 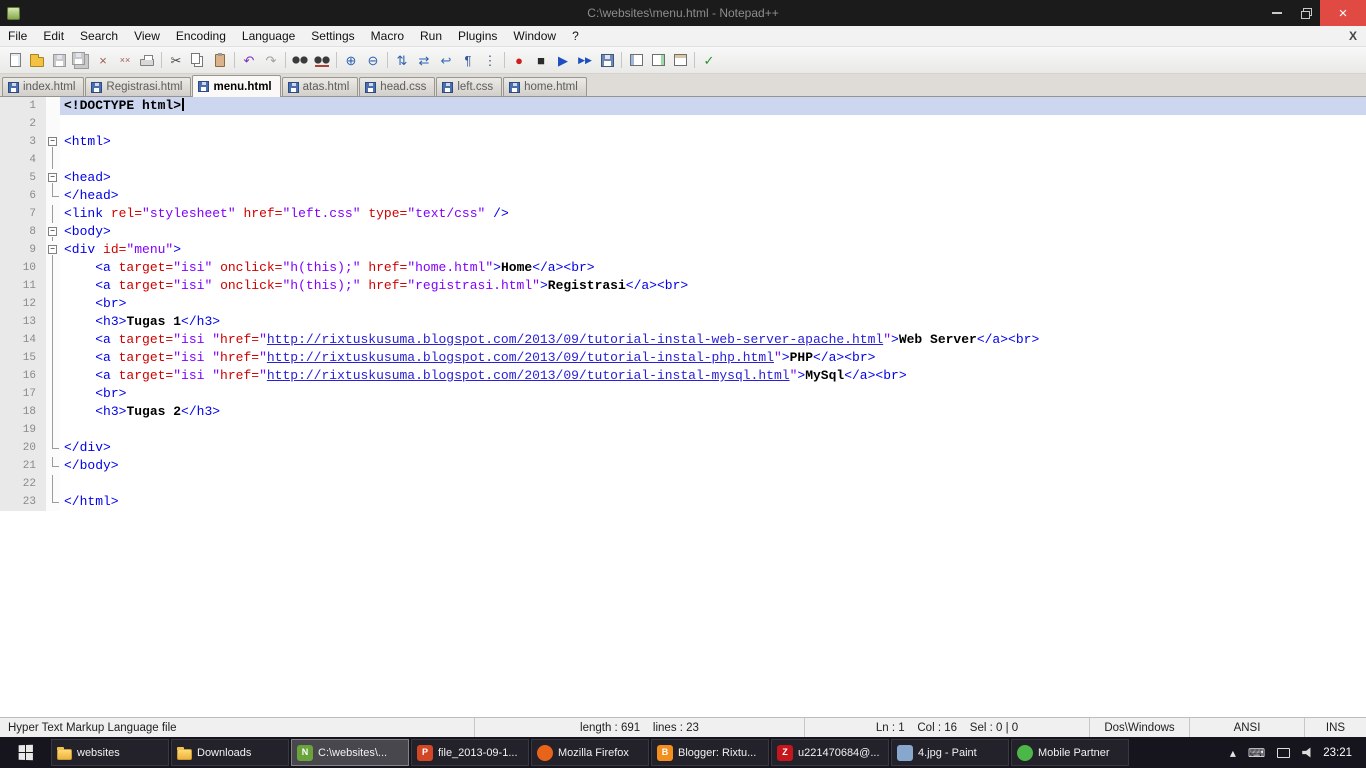 What do you see at coordinates (534, 36) in the screenshot?
I see `menu-item-window: Window` at bounding box center [534, 36].